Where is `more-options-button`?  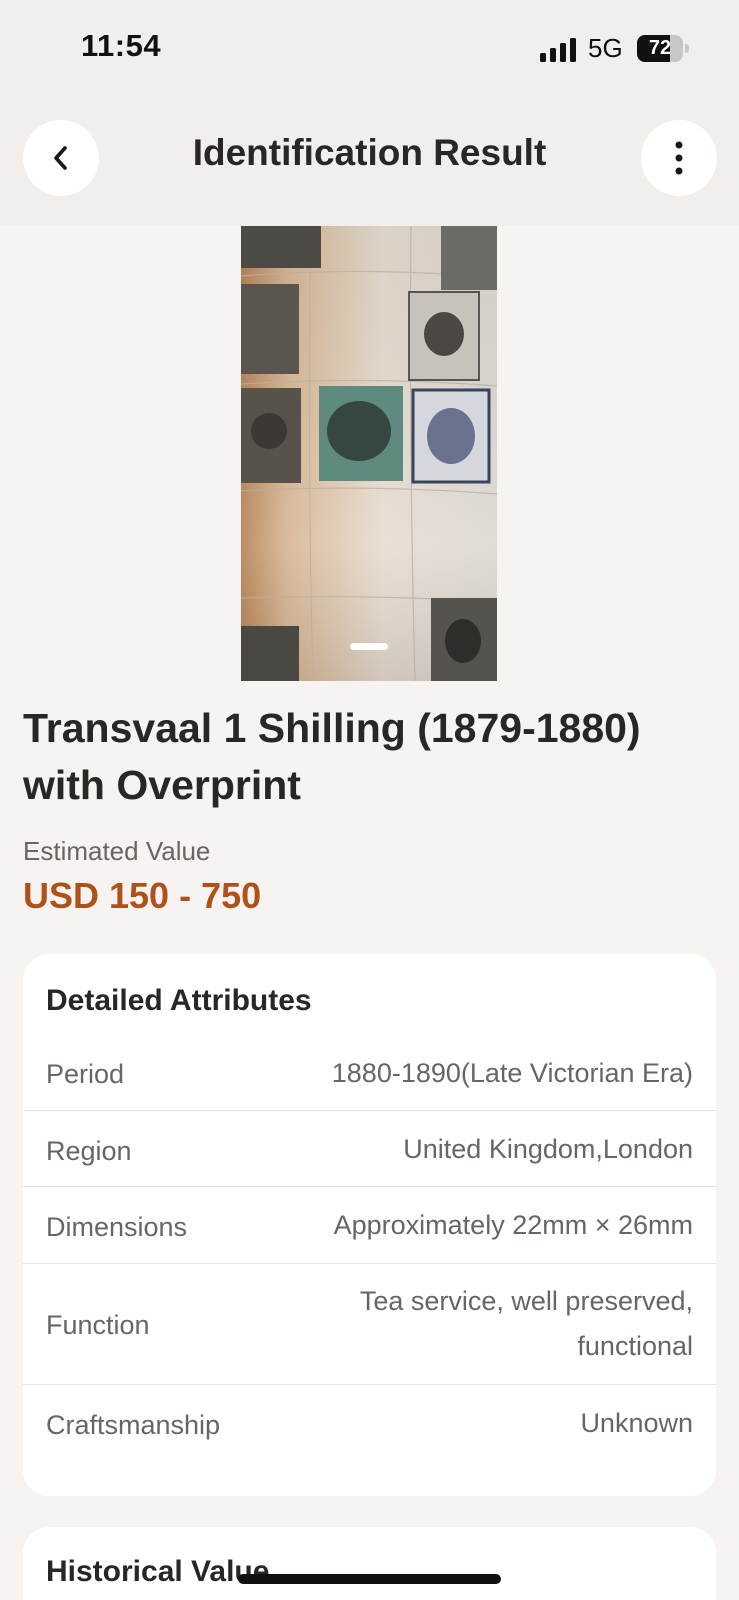
more-options-button is located at coordinates (679, 158).